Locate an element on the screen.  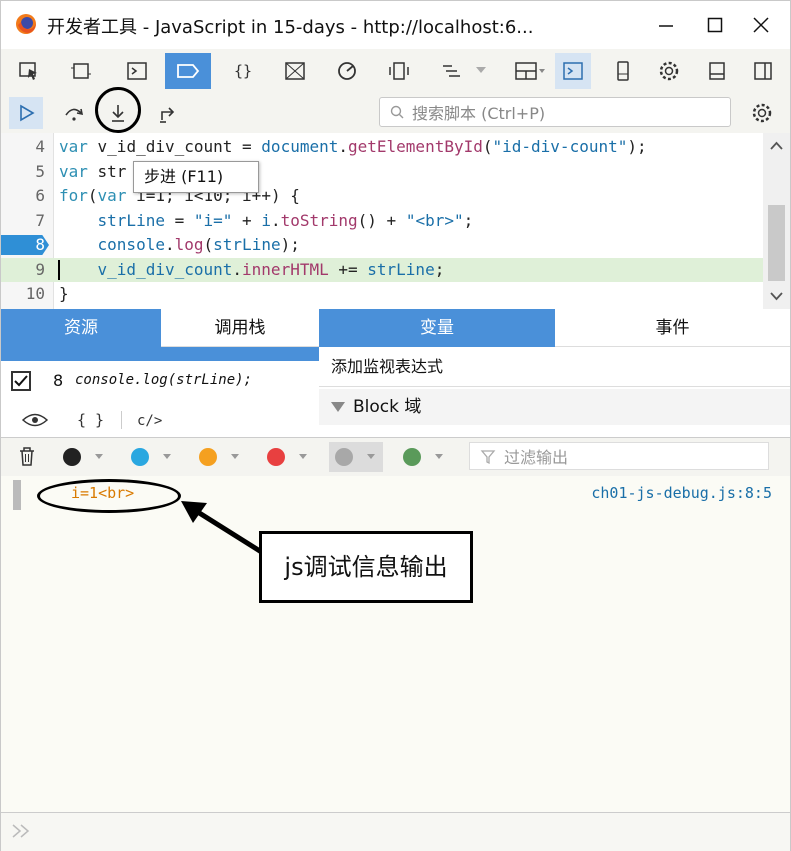
console-toolbar is located at coordinates (395, 457).